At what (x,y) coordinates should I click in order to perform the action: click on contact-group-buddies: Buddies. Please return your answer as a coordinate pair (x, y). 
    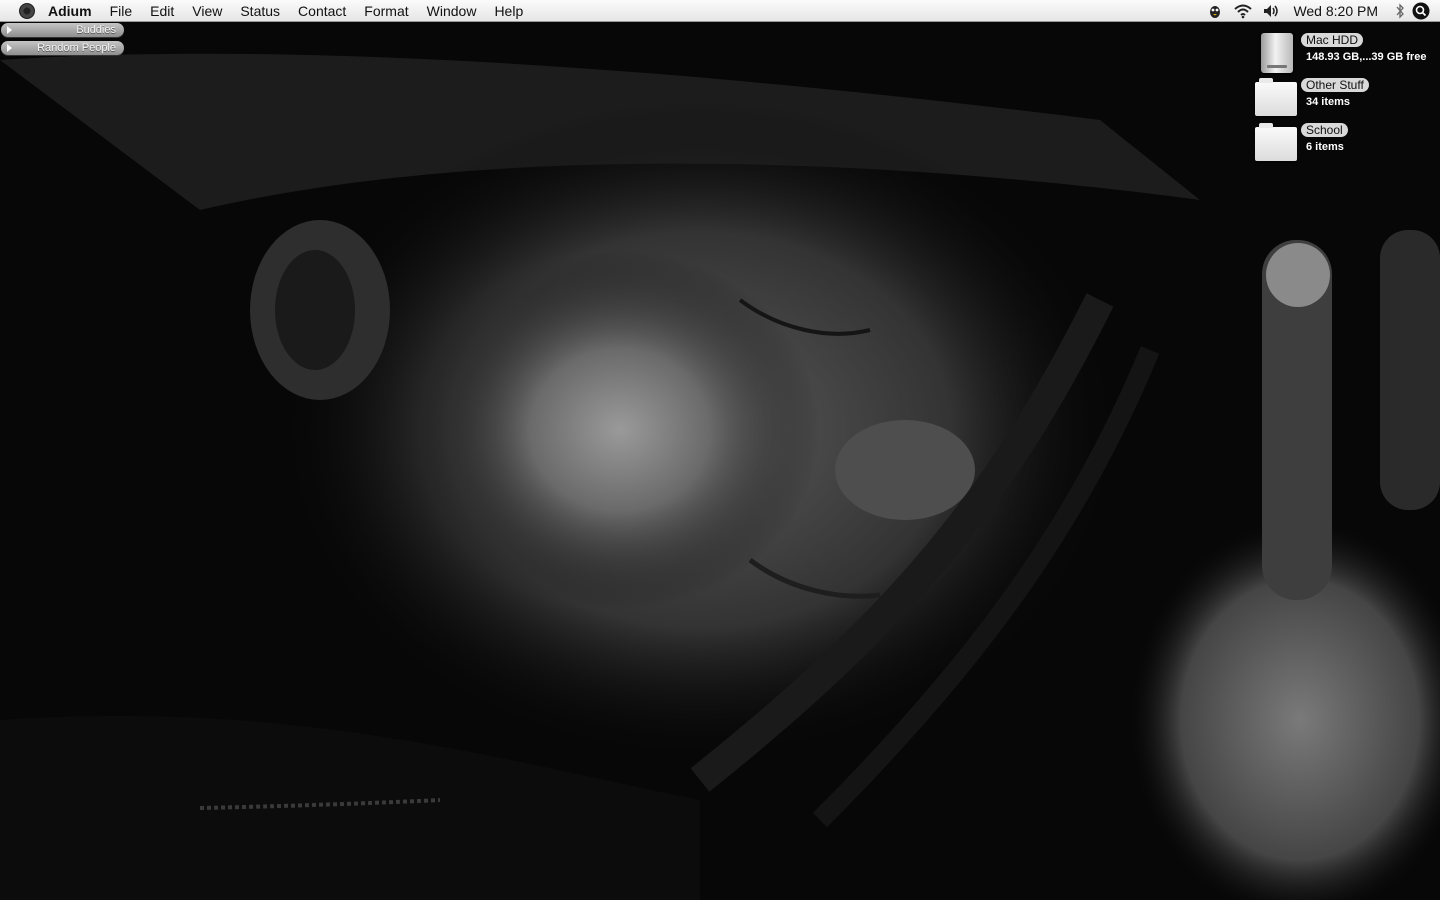
    Looking at the image, I should click on (62, 30).